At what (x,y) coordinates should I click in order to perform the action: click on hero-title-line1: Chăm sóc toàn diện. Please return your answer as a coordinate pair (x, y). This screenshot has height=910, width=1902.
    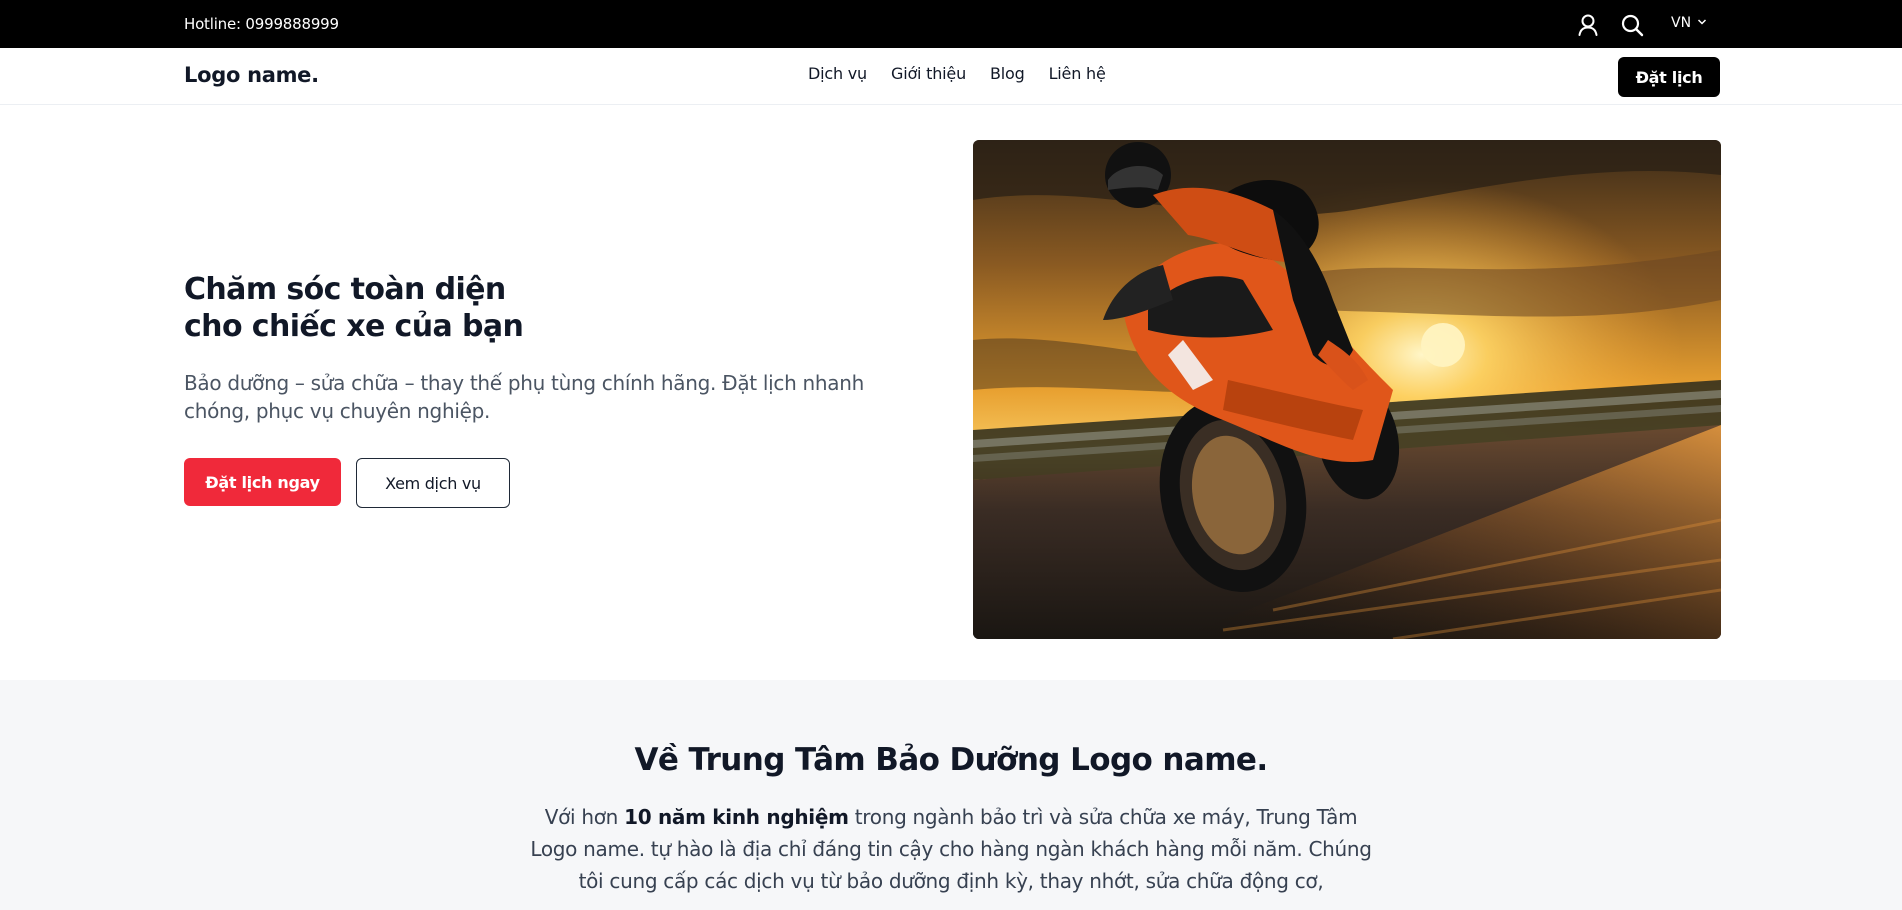
    Looking at the image, I should click on (345, 289).